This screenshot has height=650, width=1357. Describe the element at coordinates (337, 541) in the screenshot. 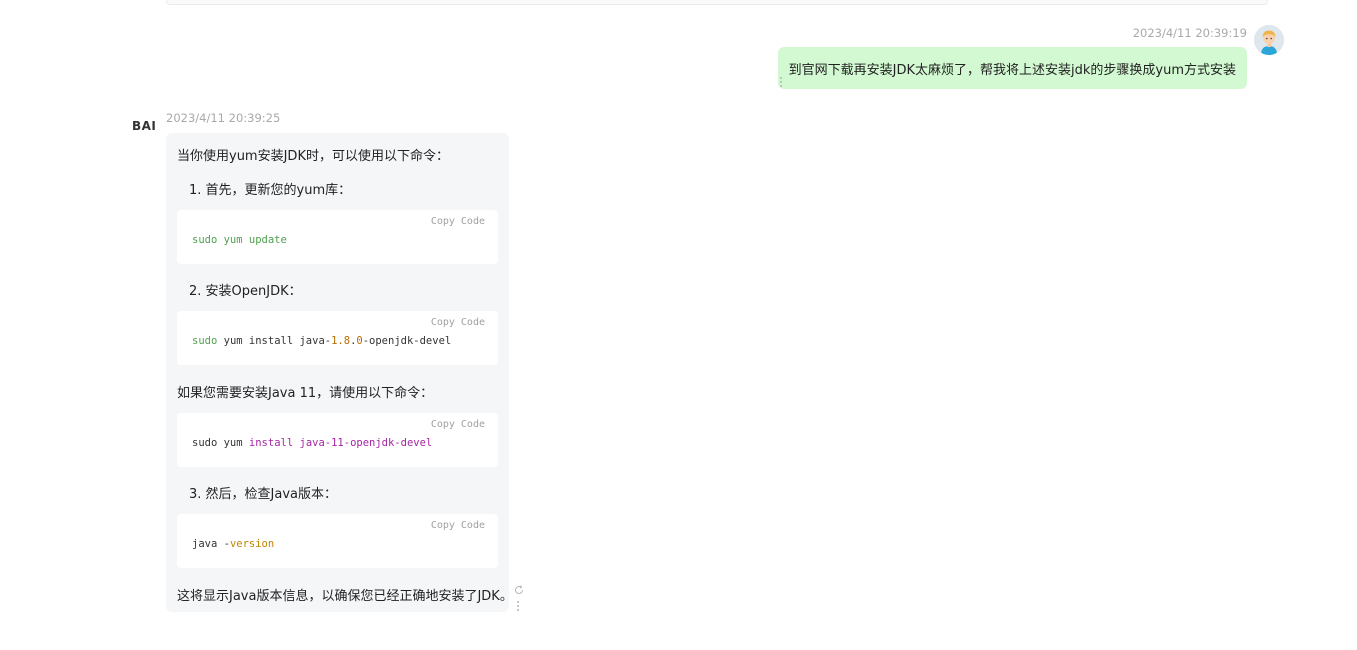

I see `code-block-4: Copy Code java -version` at that location.